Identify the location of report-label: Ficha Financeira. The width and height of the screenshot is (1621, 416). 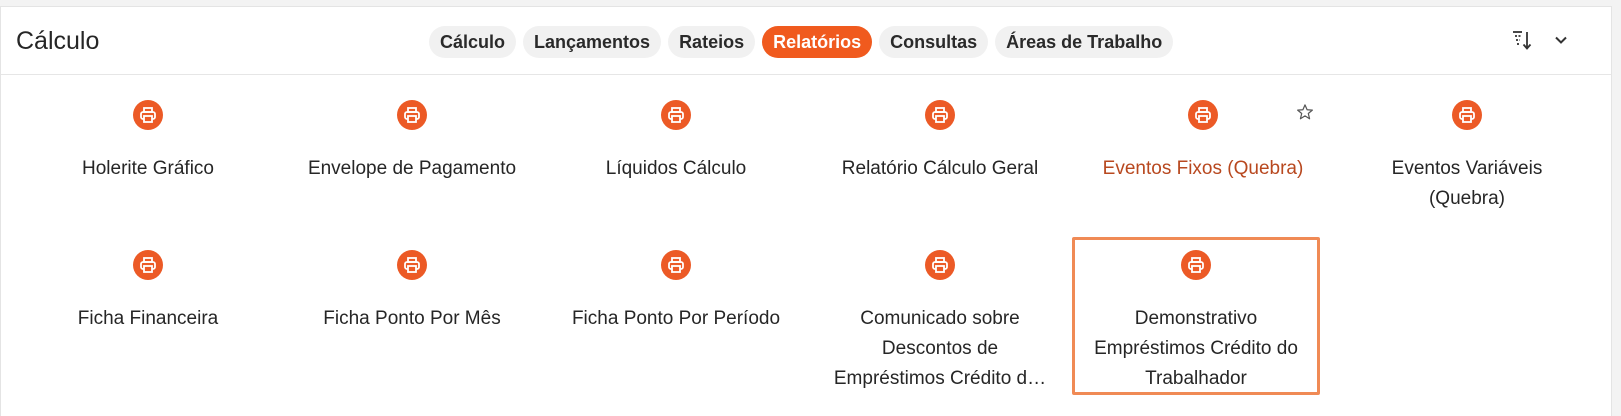
(148, 318).